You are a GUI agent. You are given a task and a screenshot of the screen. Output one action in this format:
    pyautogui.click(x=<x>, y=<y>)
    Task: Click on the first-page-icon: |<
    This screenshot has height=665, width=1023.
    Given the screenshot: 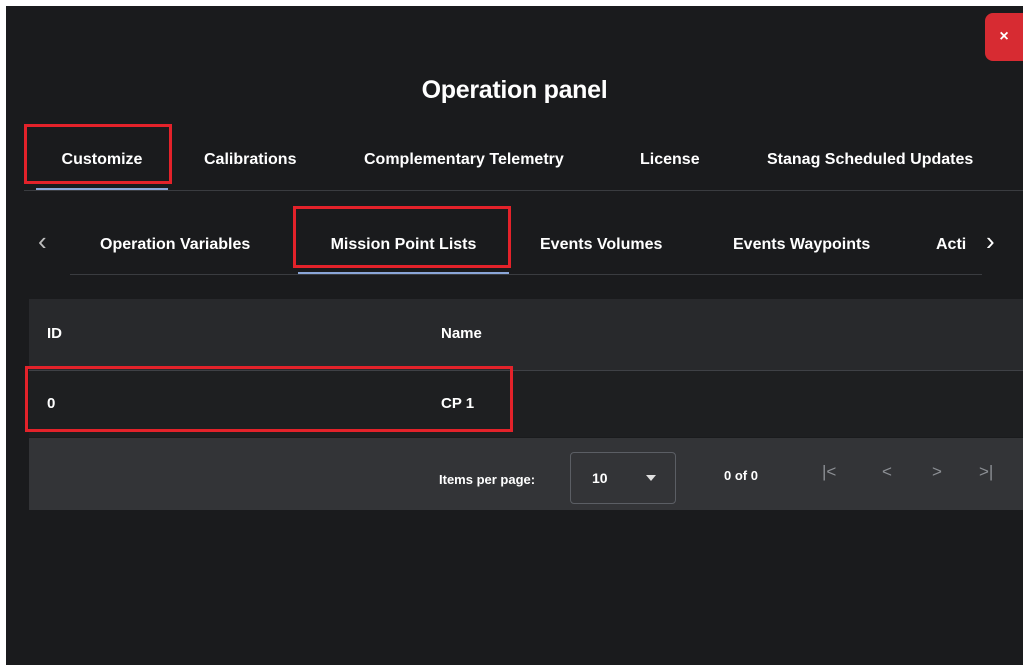 What is the action you would take?
    pyautogui.click(x=829, y=472)
    